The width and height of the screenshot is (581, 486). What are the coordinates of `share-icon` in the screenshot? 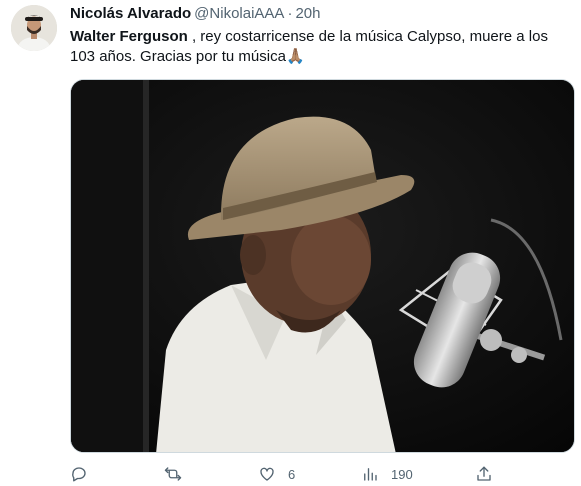 It's located at (484, 473).